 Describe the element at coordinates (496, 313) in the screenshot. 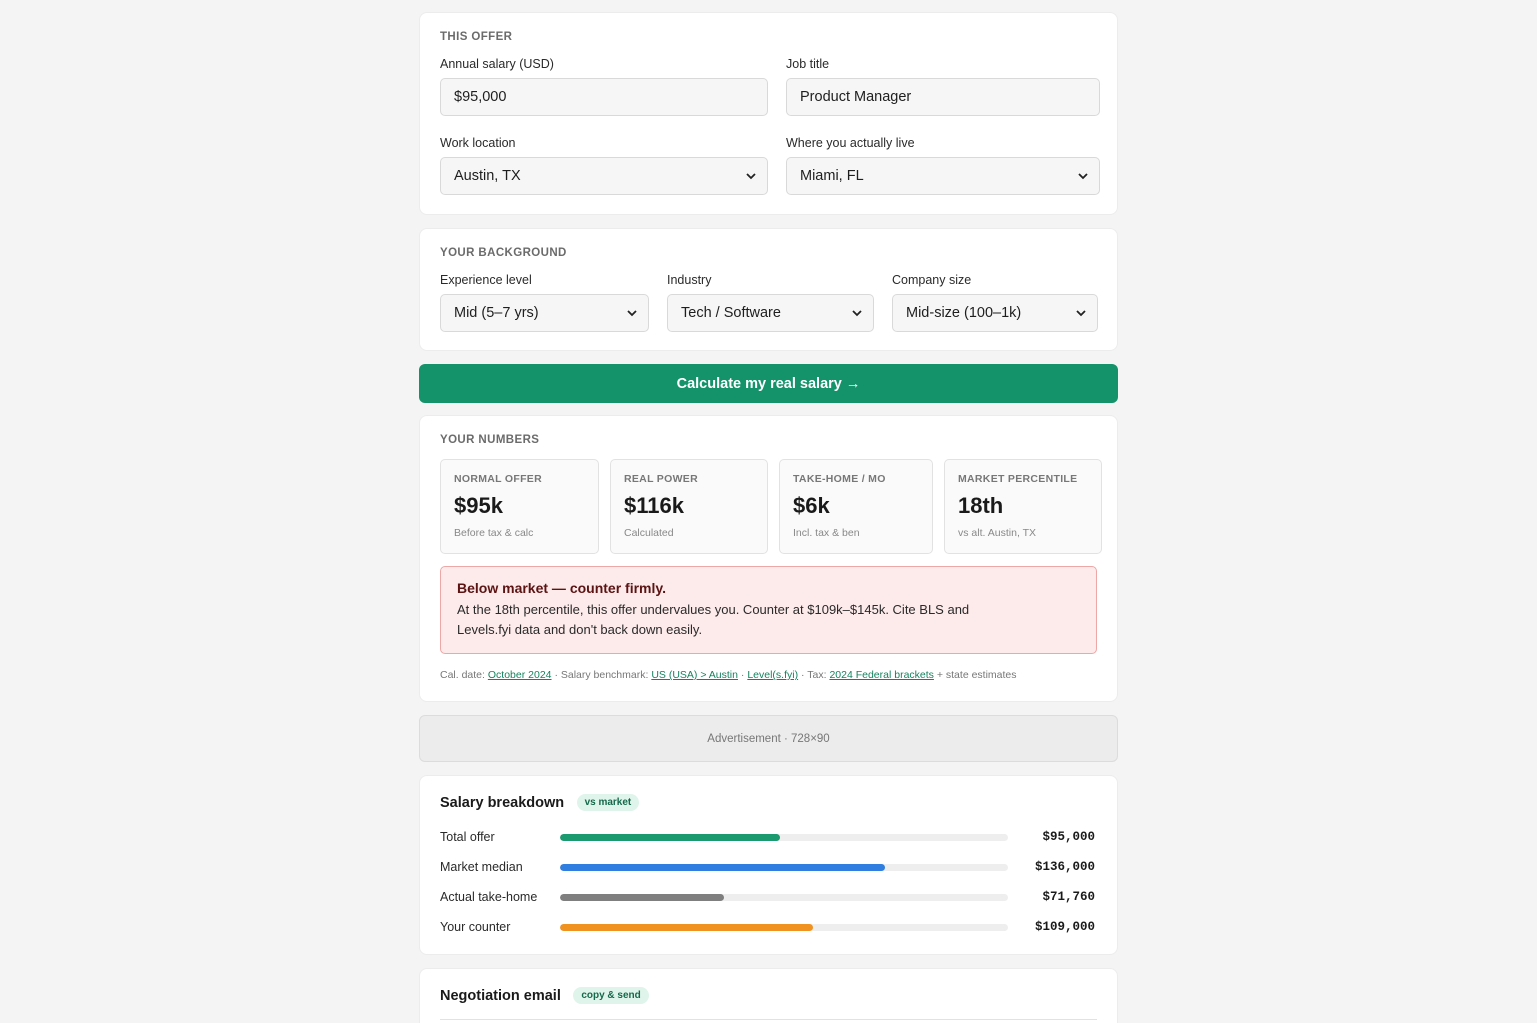

I see `experience-value: Mid (5–7 yrs)` at that location.